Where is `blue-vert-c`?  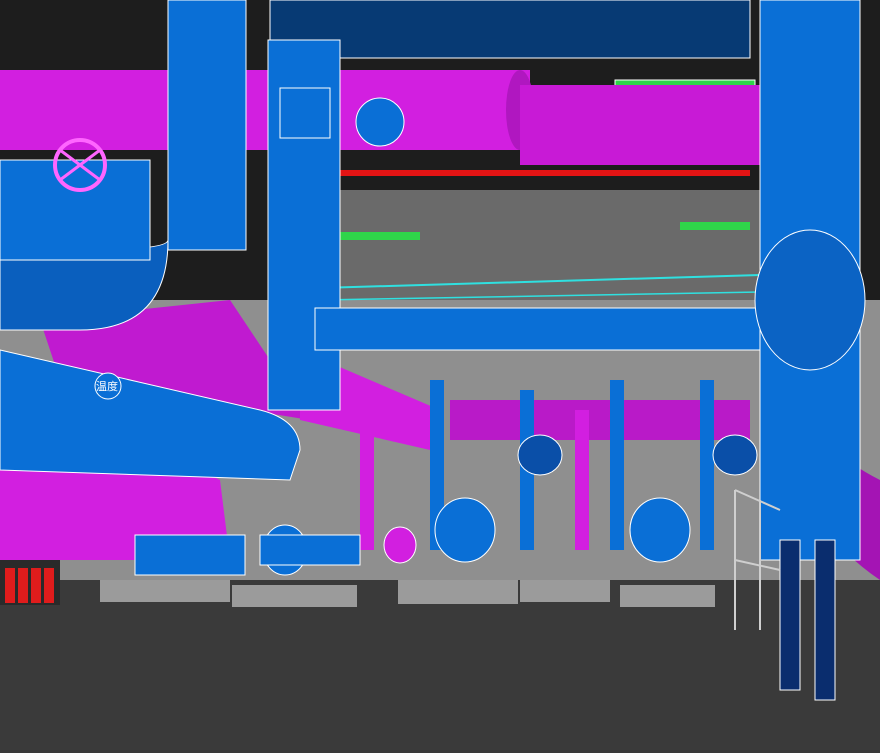 blue-vert-c is located at coordinates (617, 465).